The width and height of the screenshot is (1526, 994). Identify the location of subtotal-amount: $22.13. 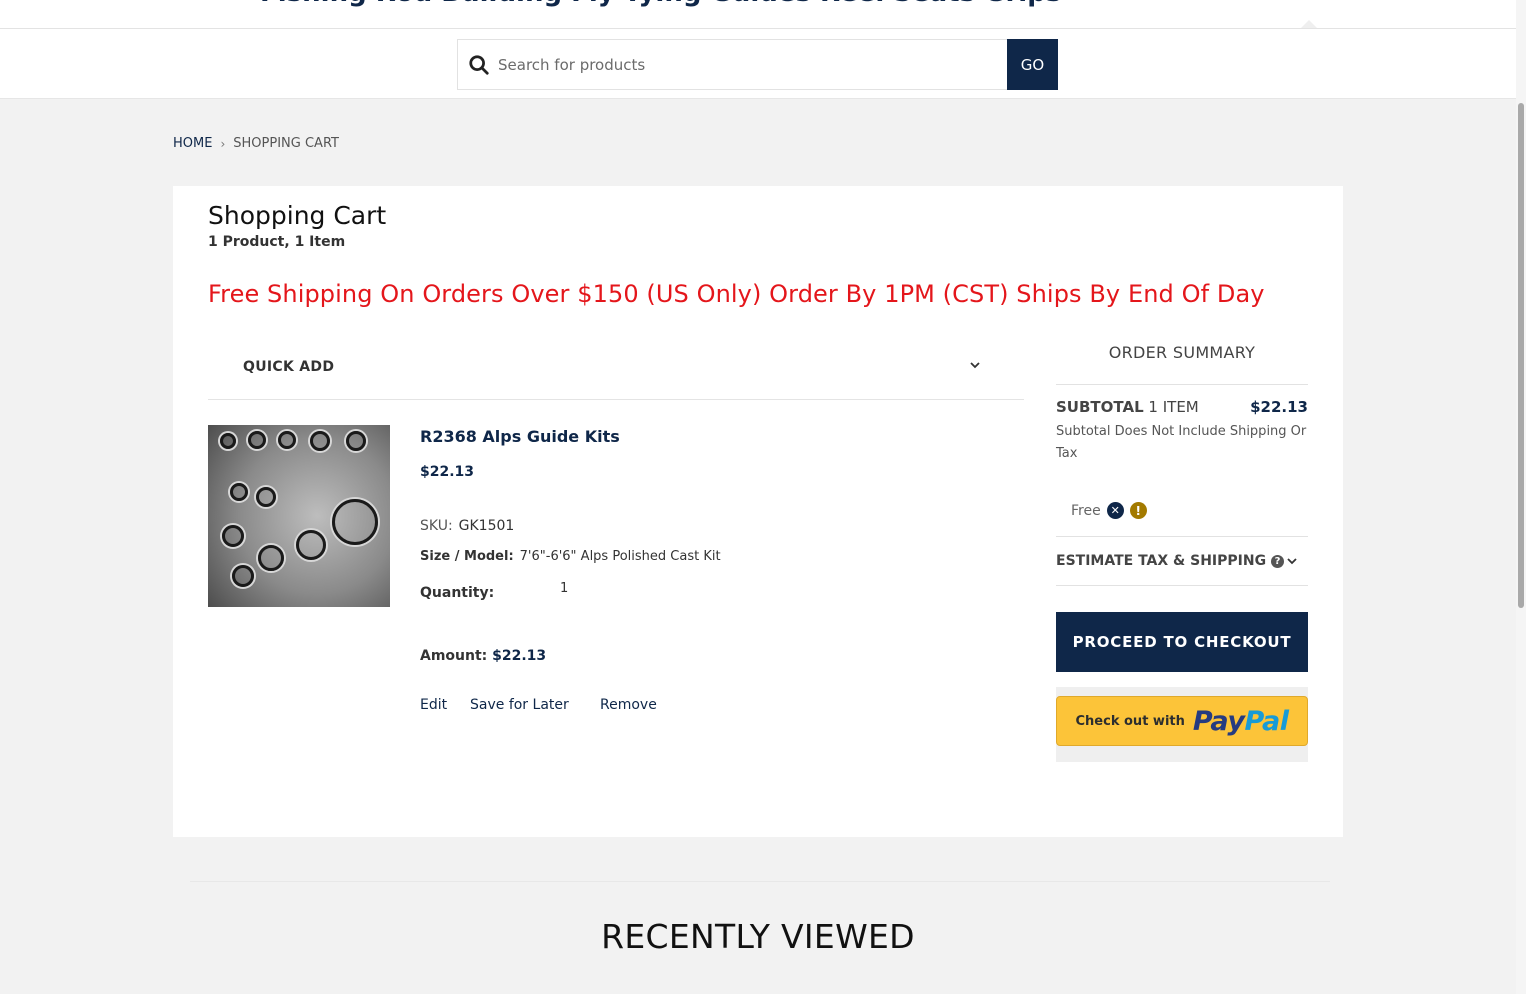
(1279, 407).